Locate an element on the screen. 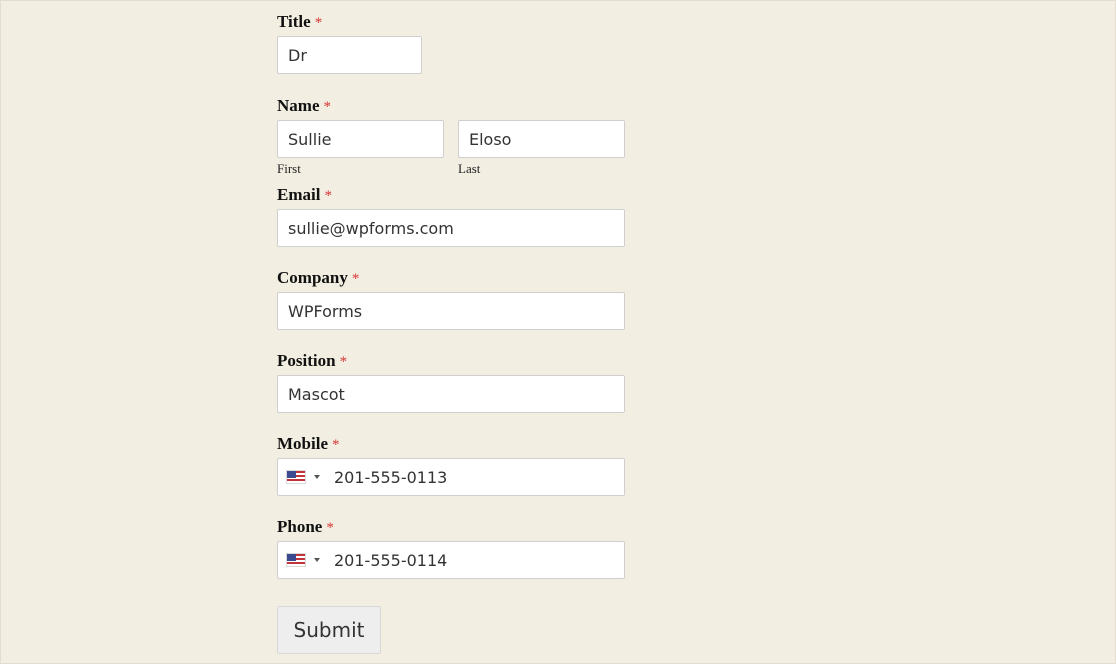  email-field: Email * sullie@wpforms.com is located at coordinates (451, 214).